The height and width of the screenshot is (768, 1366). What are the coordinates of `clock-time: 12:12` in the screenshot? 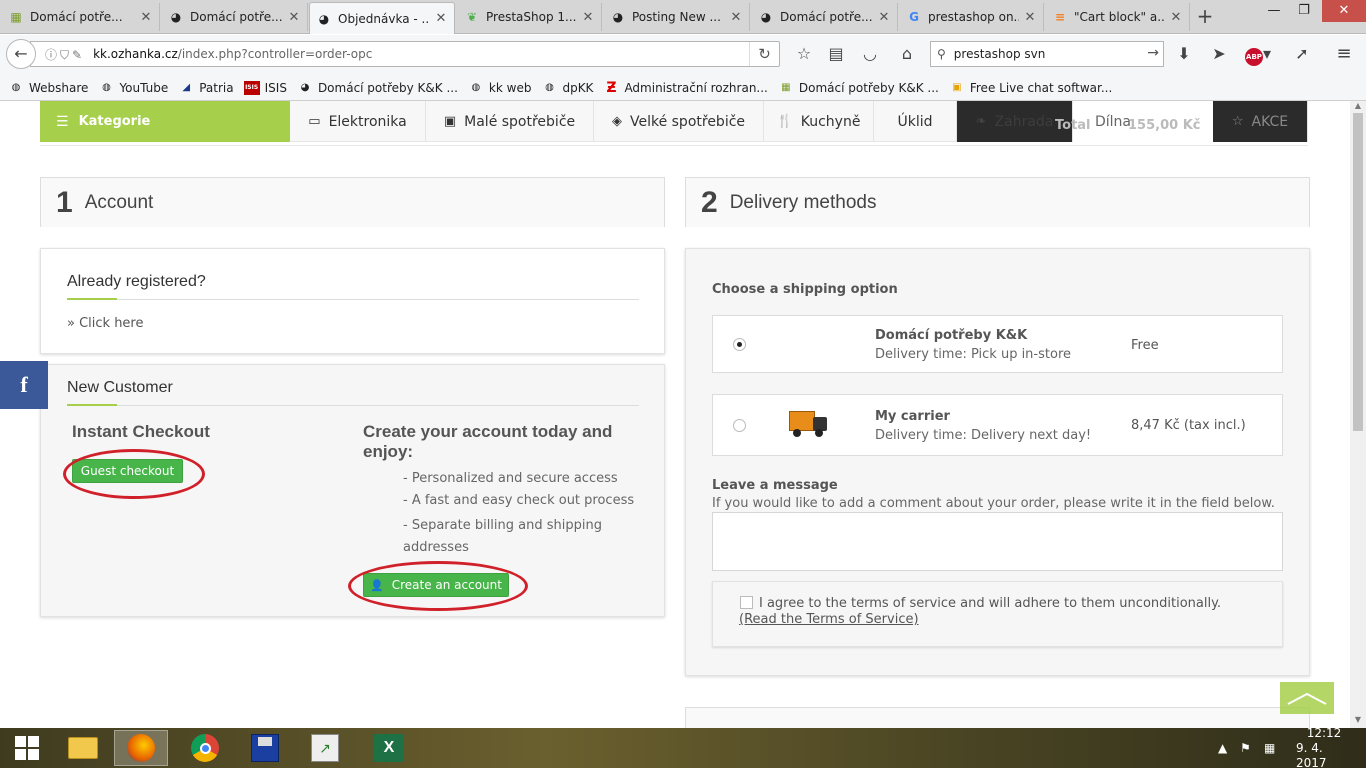 It's located at (1324, 732).